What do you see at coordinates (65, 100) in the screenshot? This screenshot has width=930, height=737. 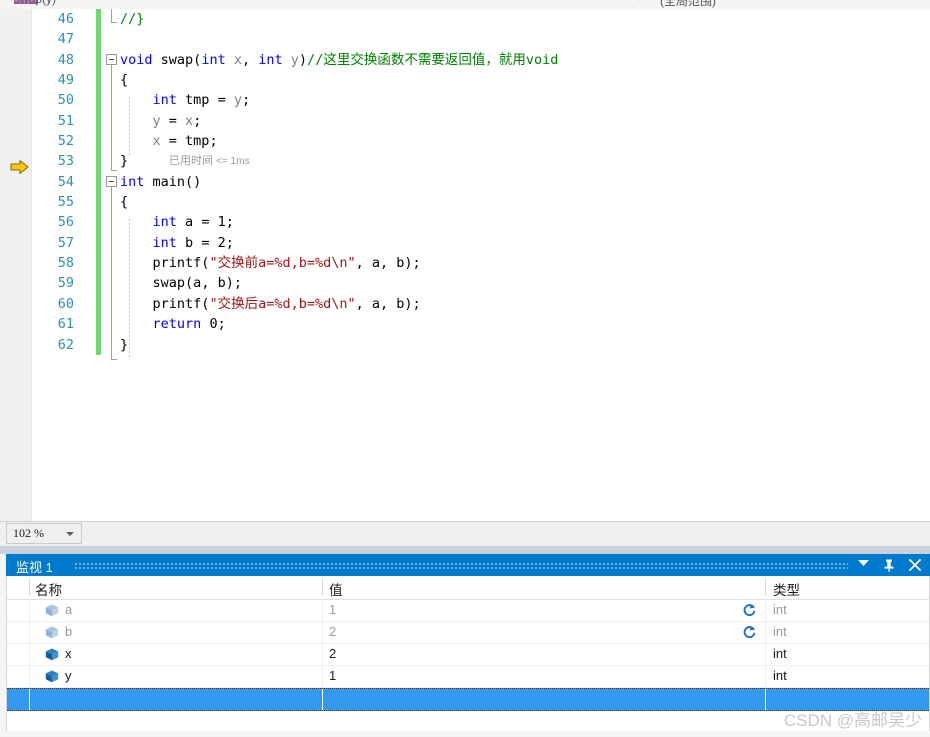 I see `line-number: 50` at bounding box center [65, 100].